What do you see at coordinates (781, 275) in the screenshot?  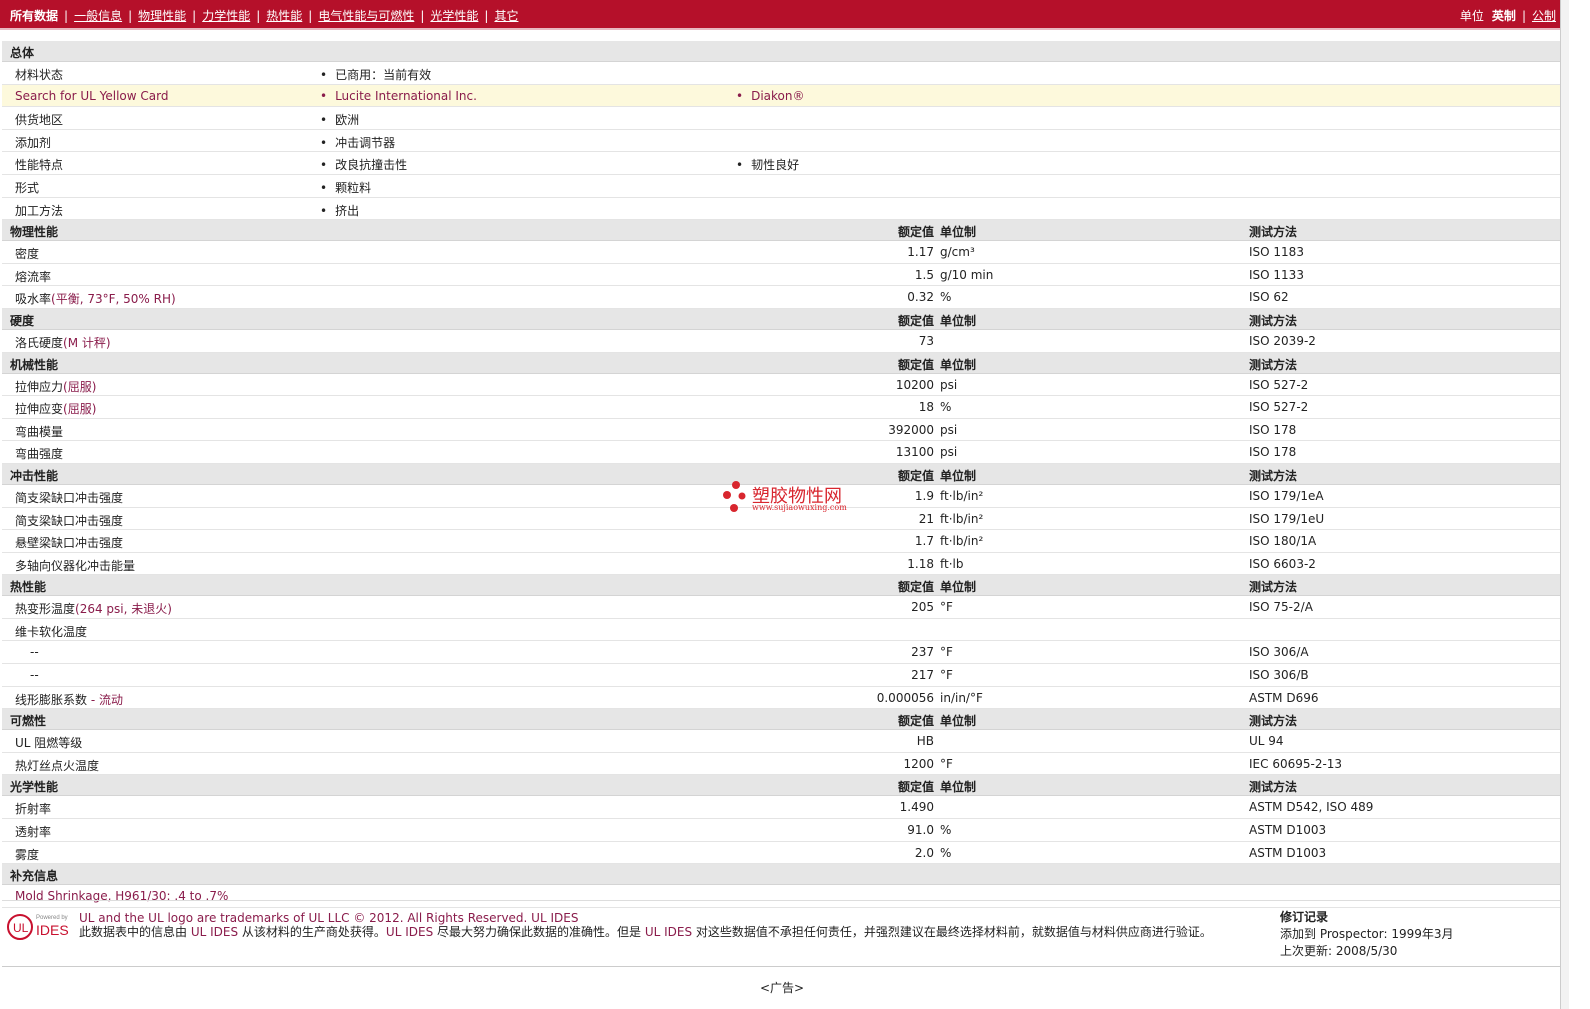 I see `property-row: 熔流率 1.5 g/10 min ISO 1133` at bounding box center [781, 275].